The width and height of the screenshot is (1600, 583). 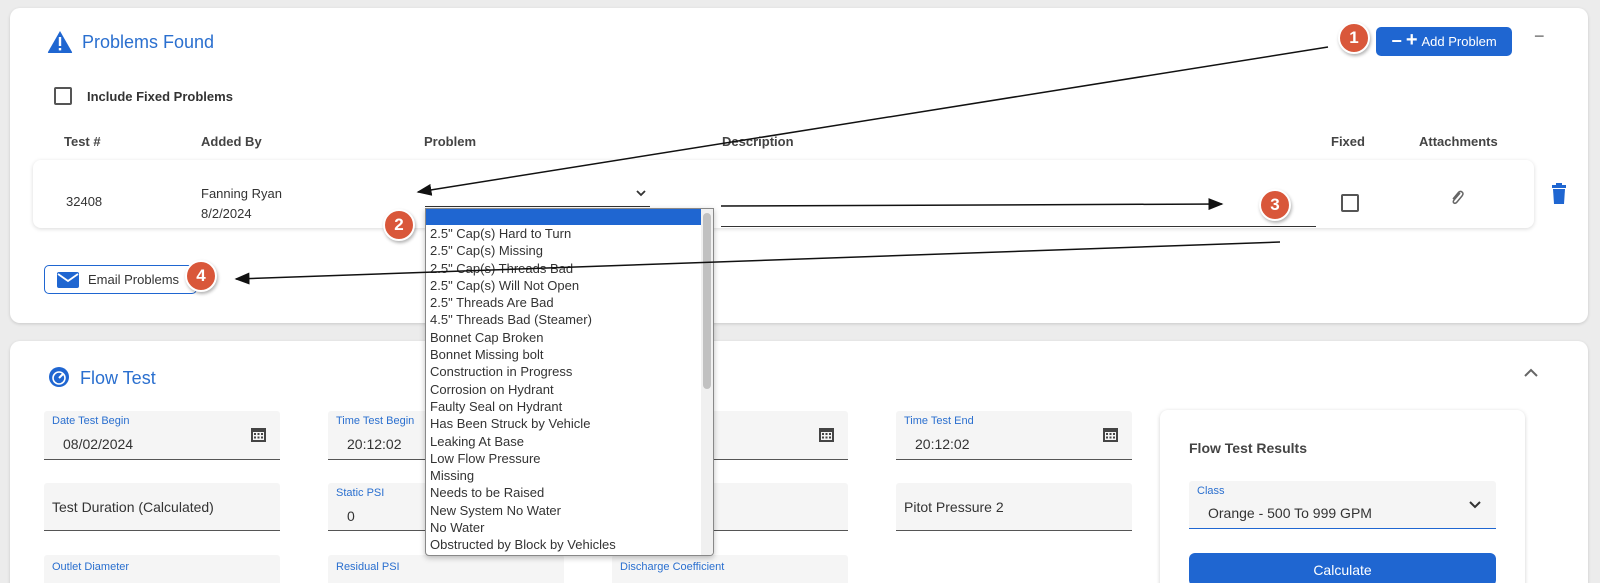 I want to click on paperclip-icon, so click(x=1457, y=198).